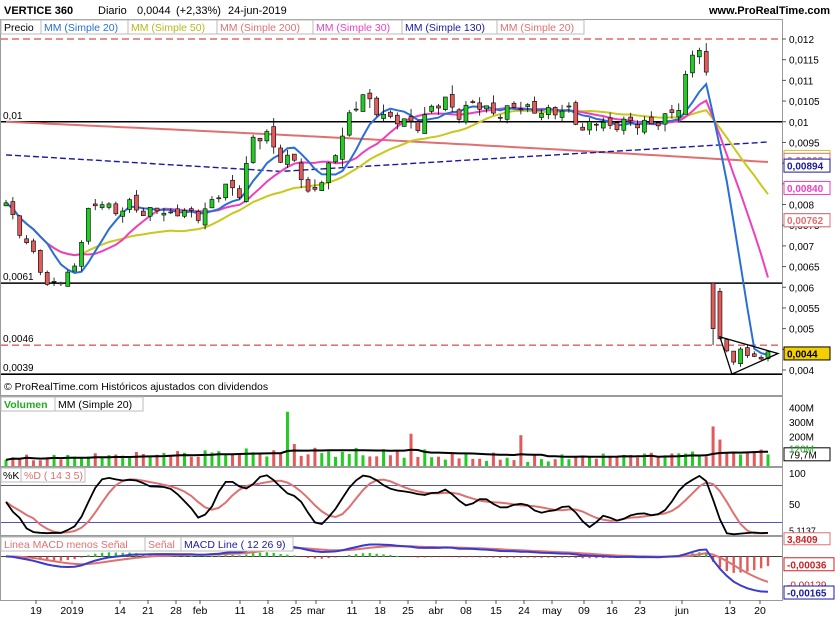 The height and width of the screenshot is (620, 835). Describe the element at coordinates (584, 611) in the screenshot. I see `time-tick-label: 09` at that location.